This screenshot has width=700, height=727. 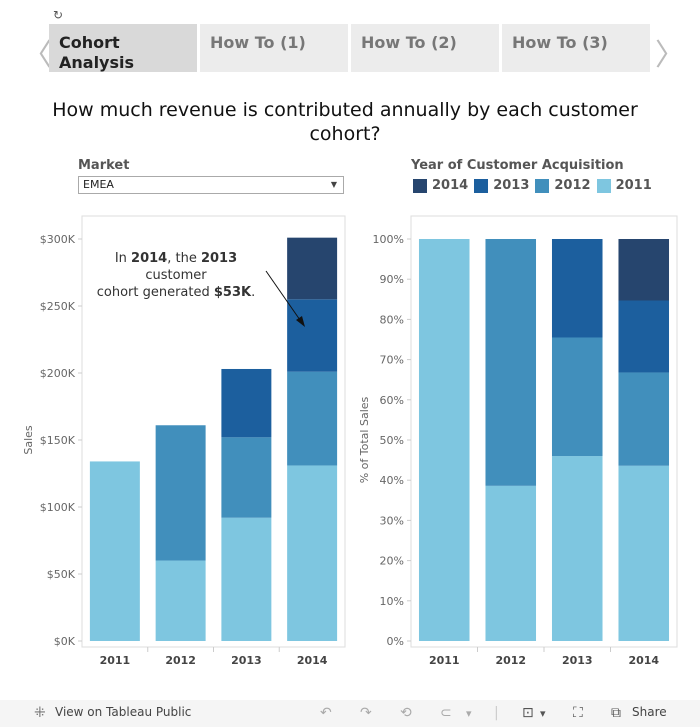 What do you see at coordinates (300, 321) in the screenshot?
I see `annotation-arrowhead` at bounding box center [300, 321].